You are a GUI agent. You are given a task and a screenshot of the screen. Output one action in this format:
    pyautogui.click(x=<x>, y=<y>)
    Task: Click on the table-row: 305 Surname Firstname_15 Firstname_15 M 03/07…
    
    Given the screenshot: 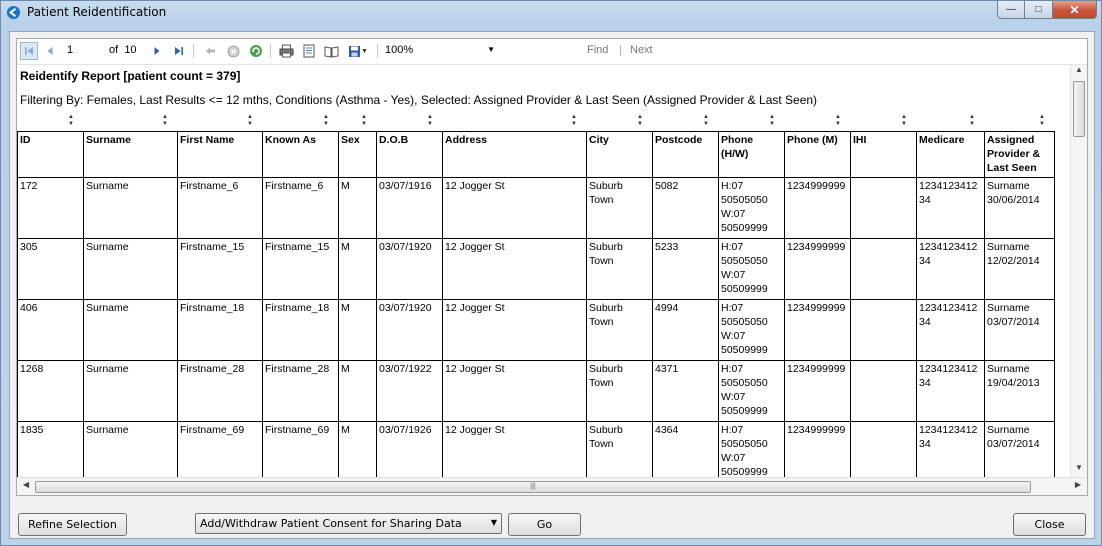 What is the action you would take?
    pyautogui.click(x=536, y=269)
    